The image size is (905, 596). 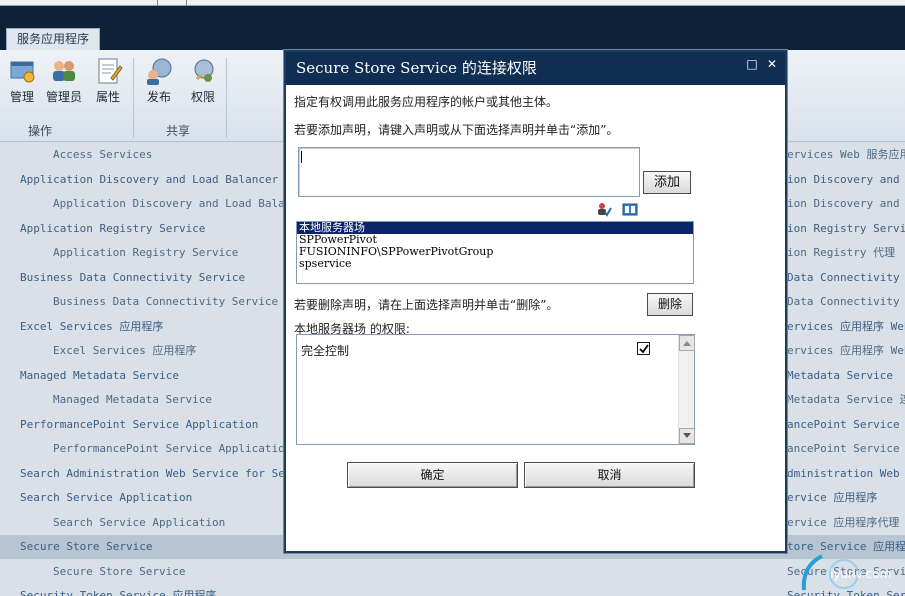 I want to click on manage-button: 管理, so click(x=22, y=80).